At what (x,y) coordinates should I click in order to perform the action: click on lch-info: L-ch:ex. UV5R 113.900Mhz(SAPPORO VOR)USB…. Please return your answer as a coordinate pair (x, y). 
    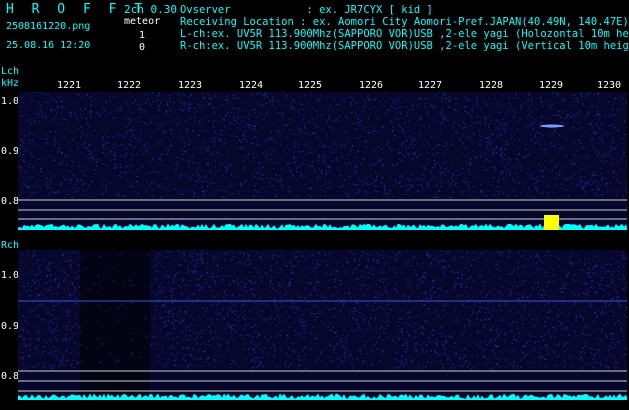
    Looking at the image, I should click on (404, 34).